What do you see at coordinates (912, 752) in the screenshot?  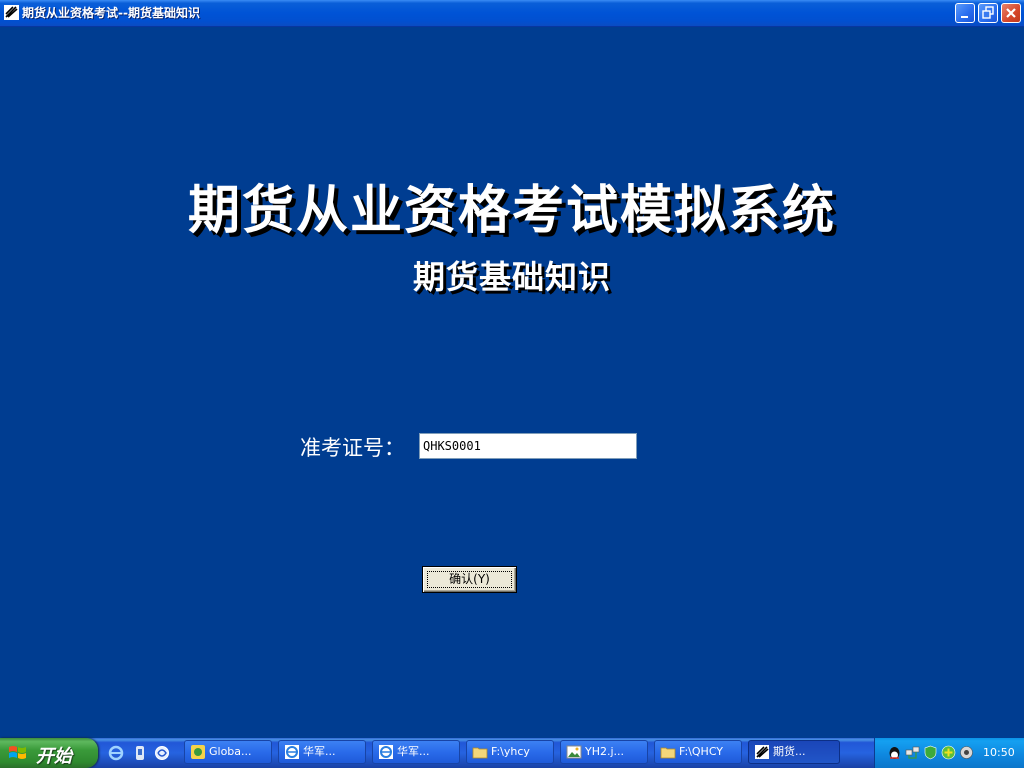 I see `network-icon` at bounding box center [912, 752].